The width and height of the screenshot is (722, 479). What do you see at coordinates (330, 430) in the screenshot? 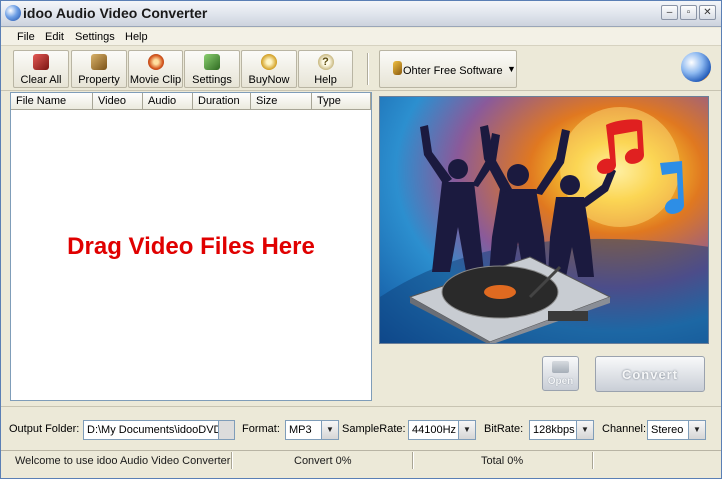
I see `format-dropdown-button: ▼` at bounding box center [330, 430].